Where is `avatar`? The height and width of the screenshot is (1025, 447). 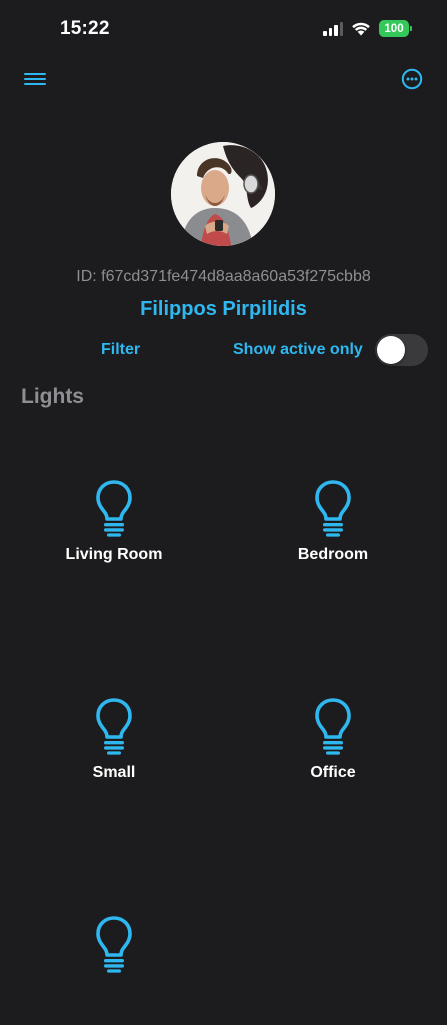 avatar is located at coordinates (223, 194).